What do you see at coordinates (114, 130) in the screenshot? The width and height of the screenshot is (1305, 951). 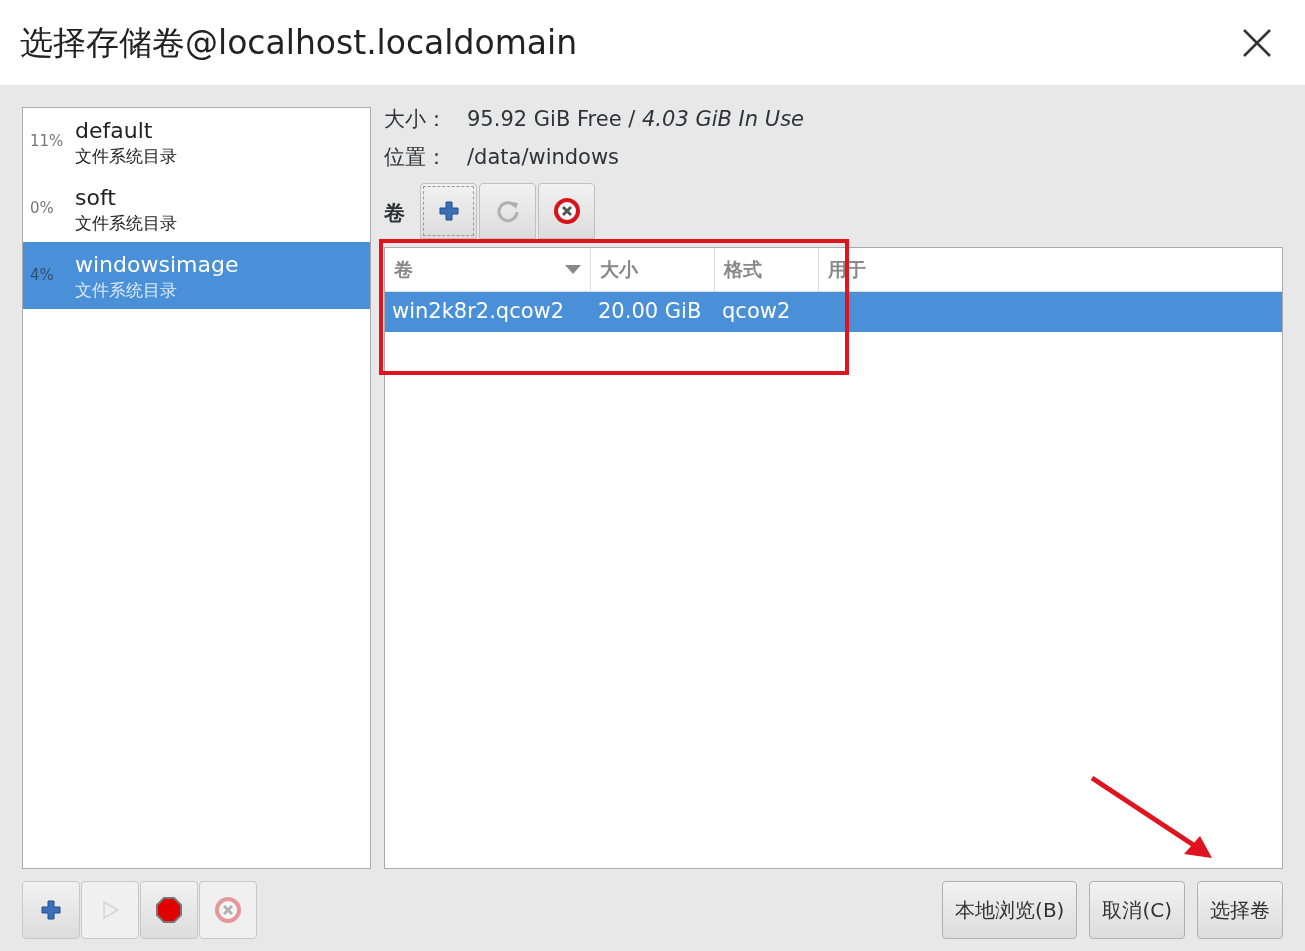 I see `pool-name: default` at bounding box center [114, 130].